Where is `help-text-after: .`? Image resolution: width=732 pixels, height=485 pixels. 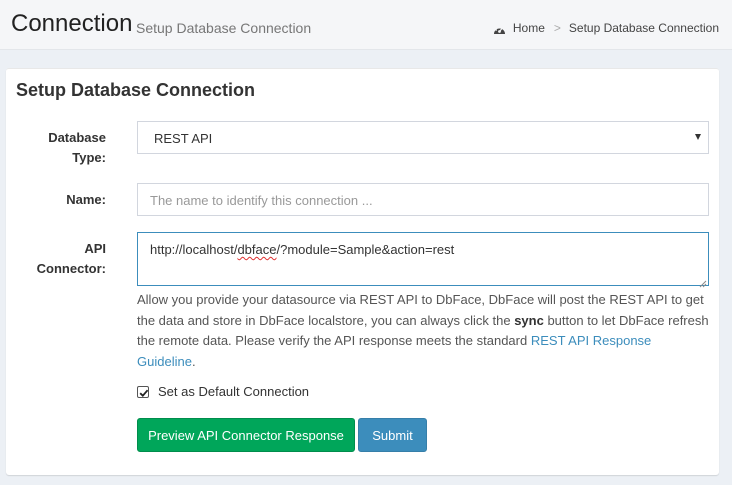
help-text-after: . is located at coordinates (193, 361).